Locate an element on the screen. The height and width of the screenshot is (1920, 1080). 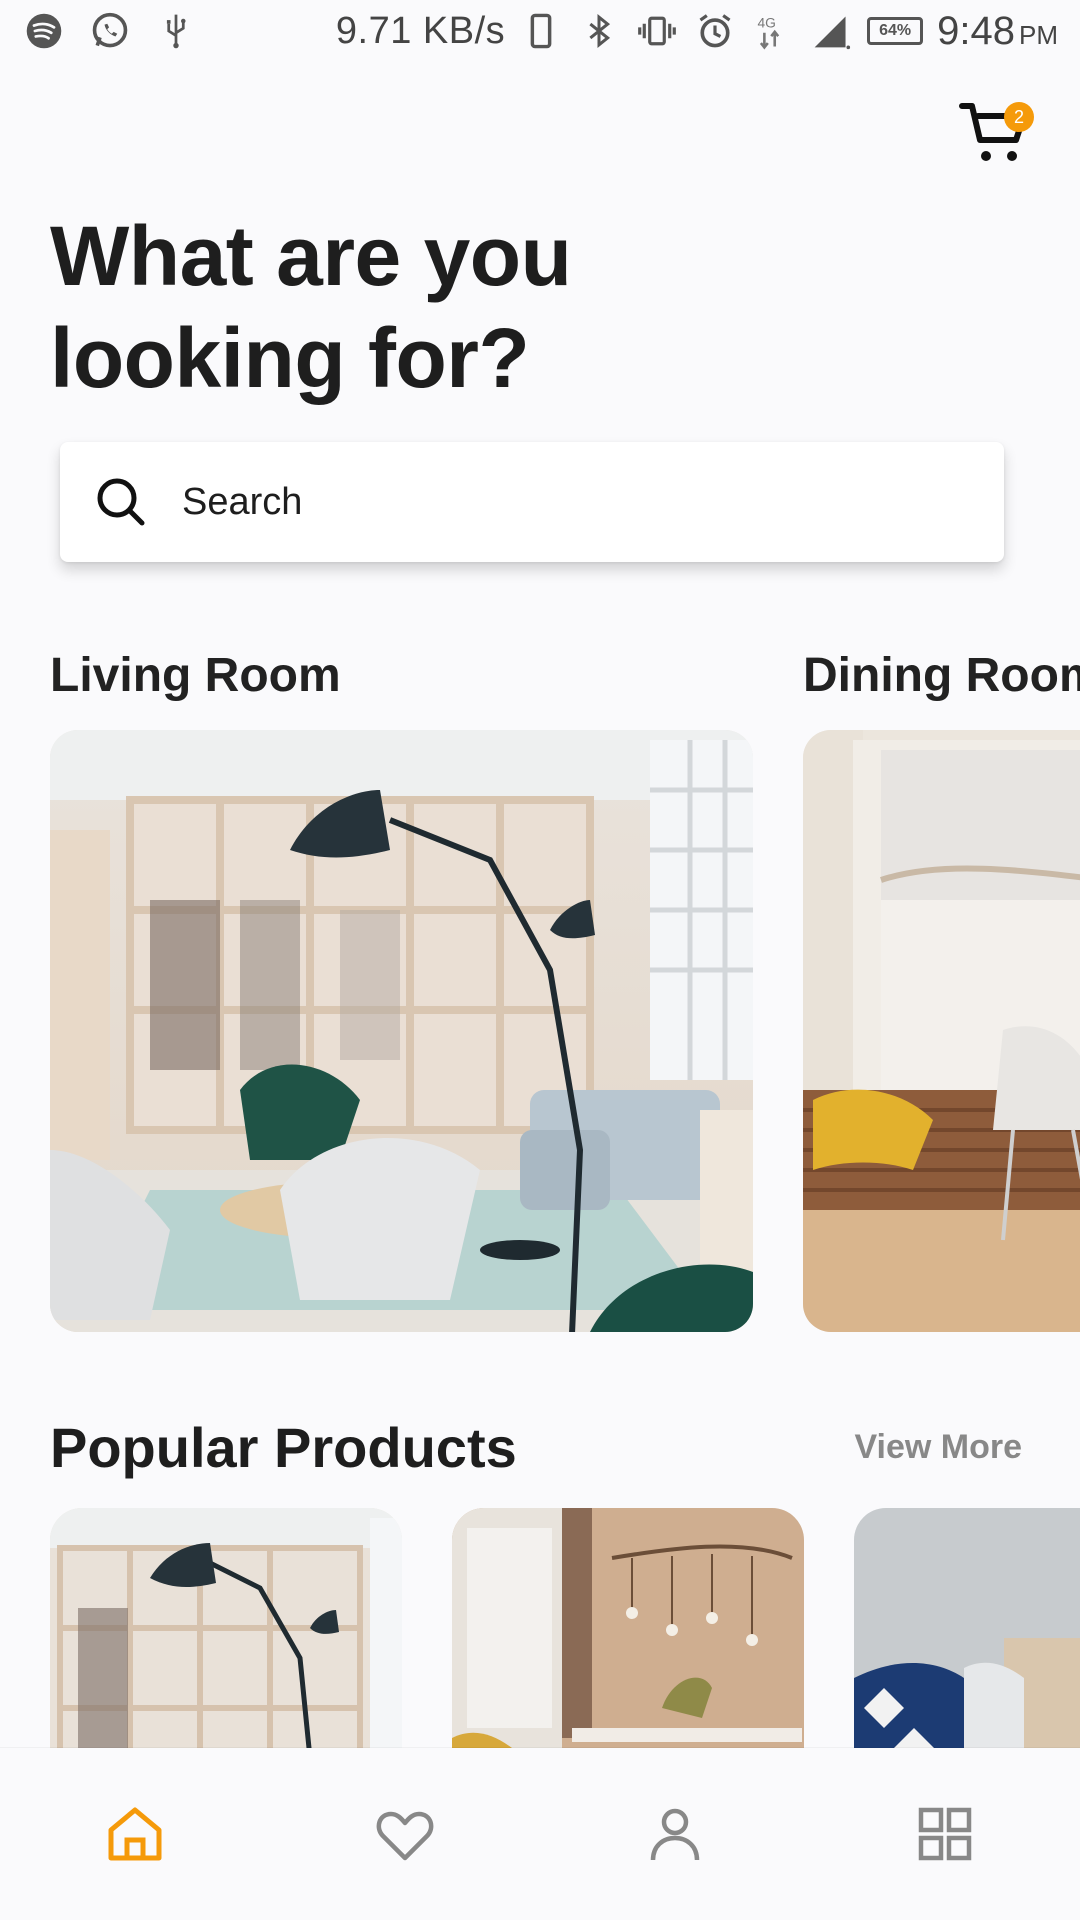
cart-button: 2 is located at coordinates (996, 132).